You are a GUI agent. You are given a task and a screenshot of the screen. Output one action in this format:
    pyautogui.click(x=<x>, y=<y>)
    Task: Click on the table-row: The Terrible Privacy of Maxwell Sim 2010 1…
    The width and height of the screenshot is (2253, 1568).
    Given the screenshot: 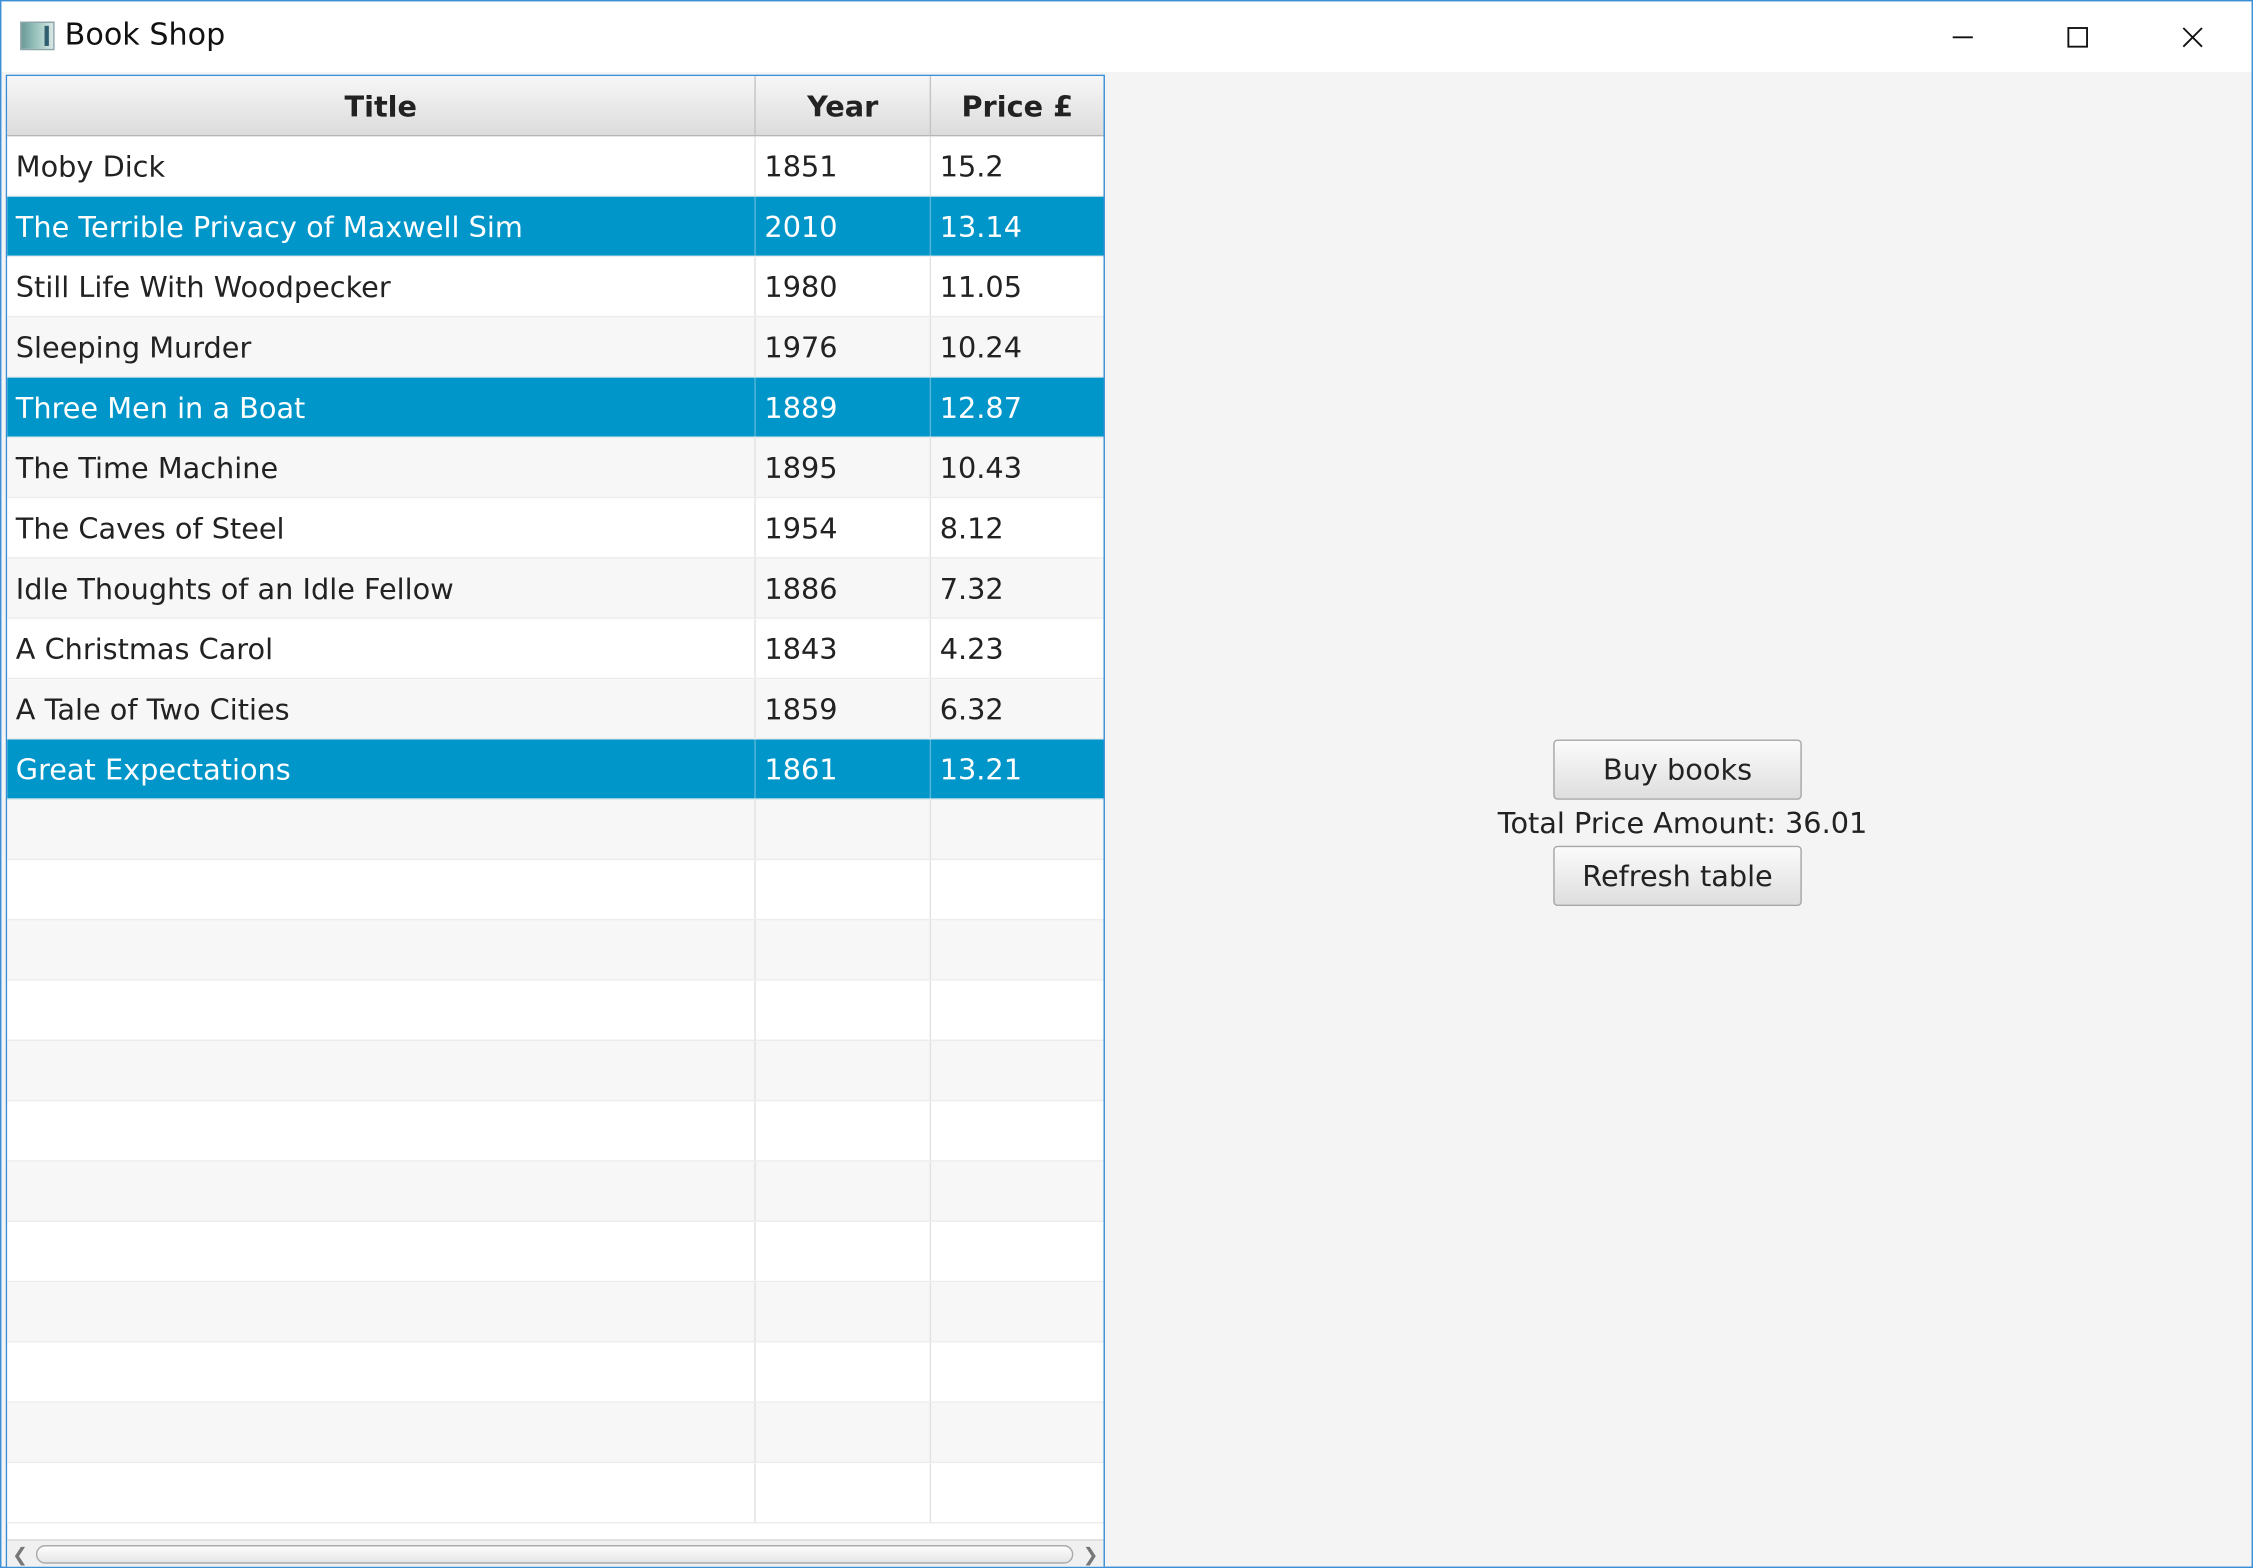 What is the action you would take?
    pyautogui.click(x=555, y=227)
    